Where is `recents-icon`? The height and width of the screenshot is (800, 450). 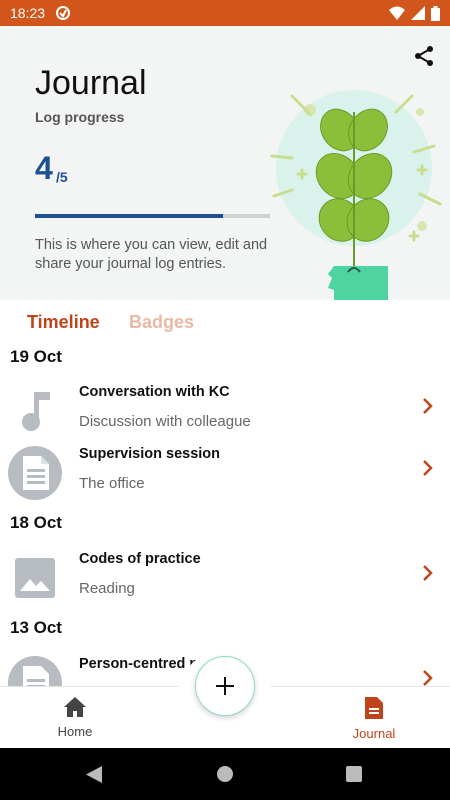 recents-icon is located at coordinates (354, 774).